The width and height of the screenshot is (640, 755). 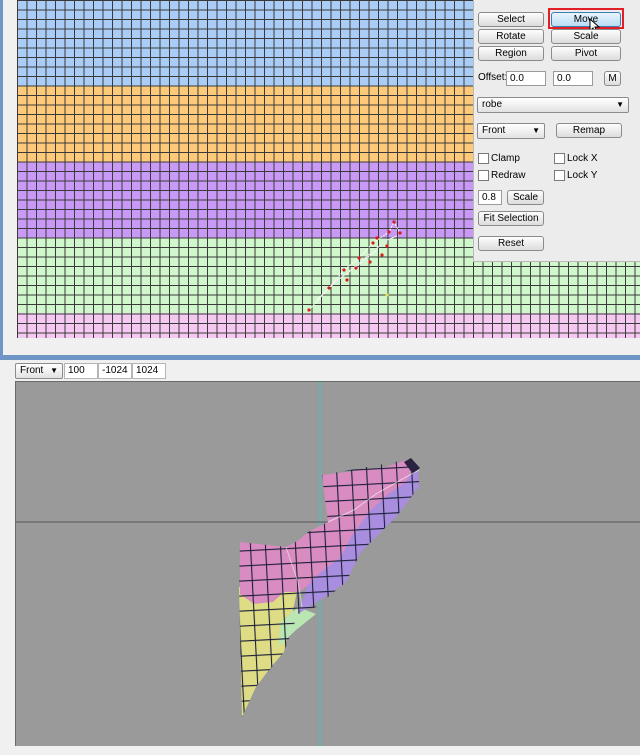 I want to click on viewport-view-value: Front, so click(x=32, y=370).